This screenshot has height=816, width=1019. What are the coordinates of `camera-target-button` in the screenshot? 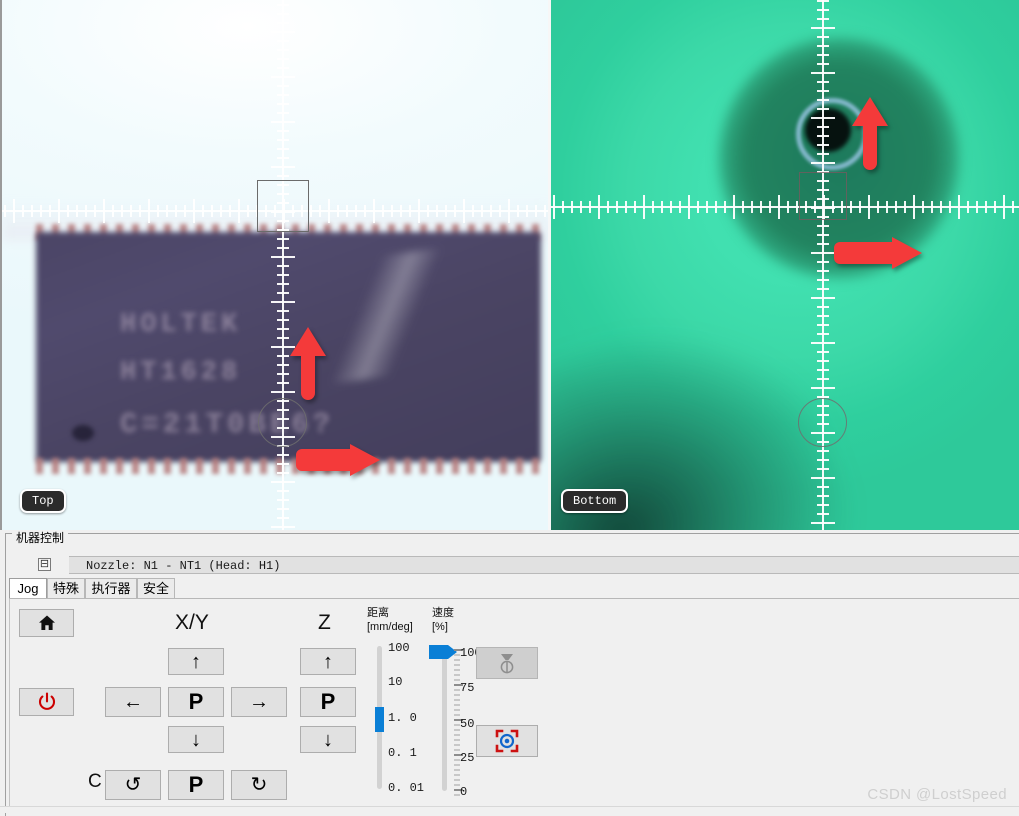 It's located at (507, 741).